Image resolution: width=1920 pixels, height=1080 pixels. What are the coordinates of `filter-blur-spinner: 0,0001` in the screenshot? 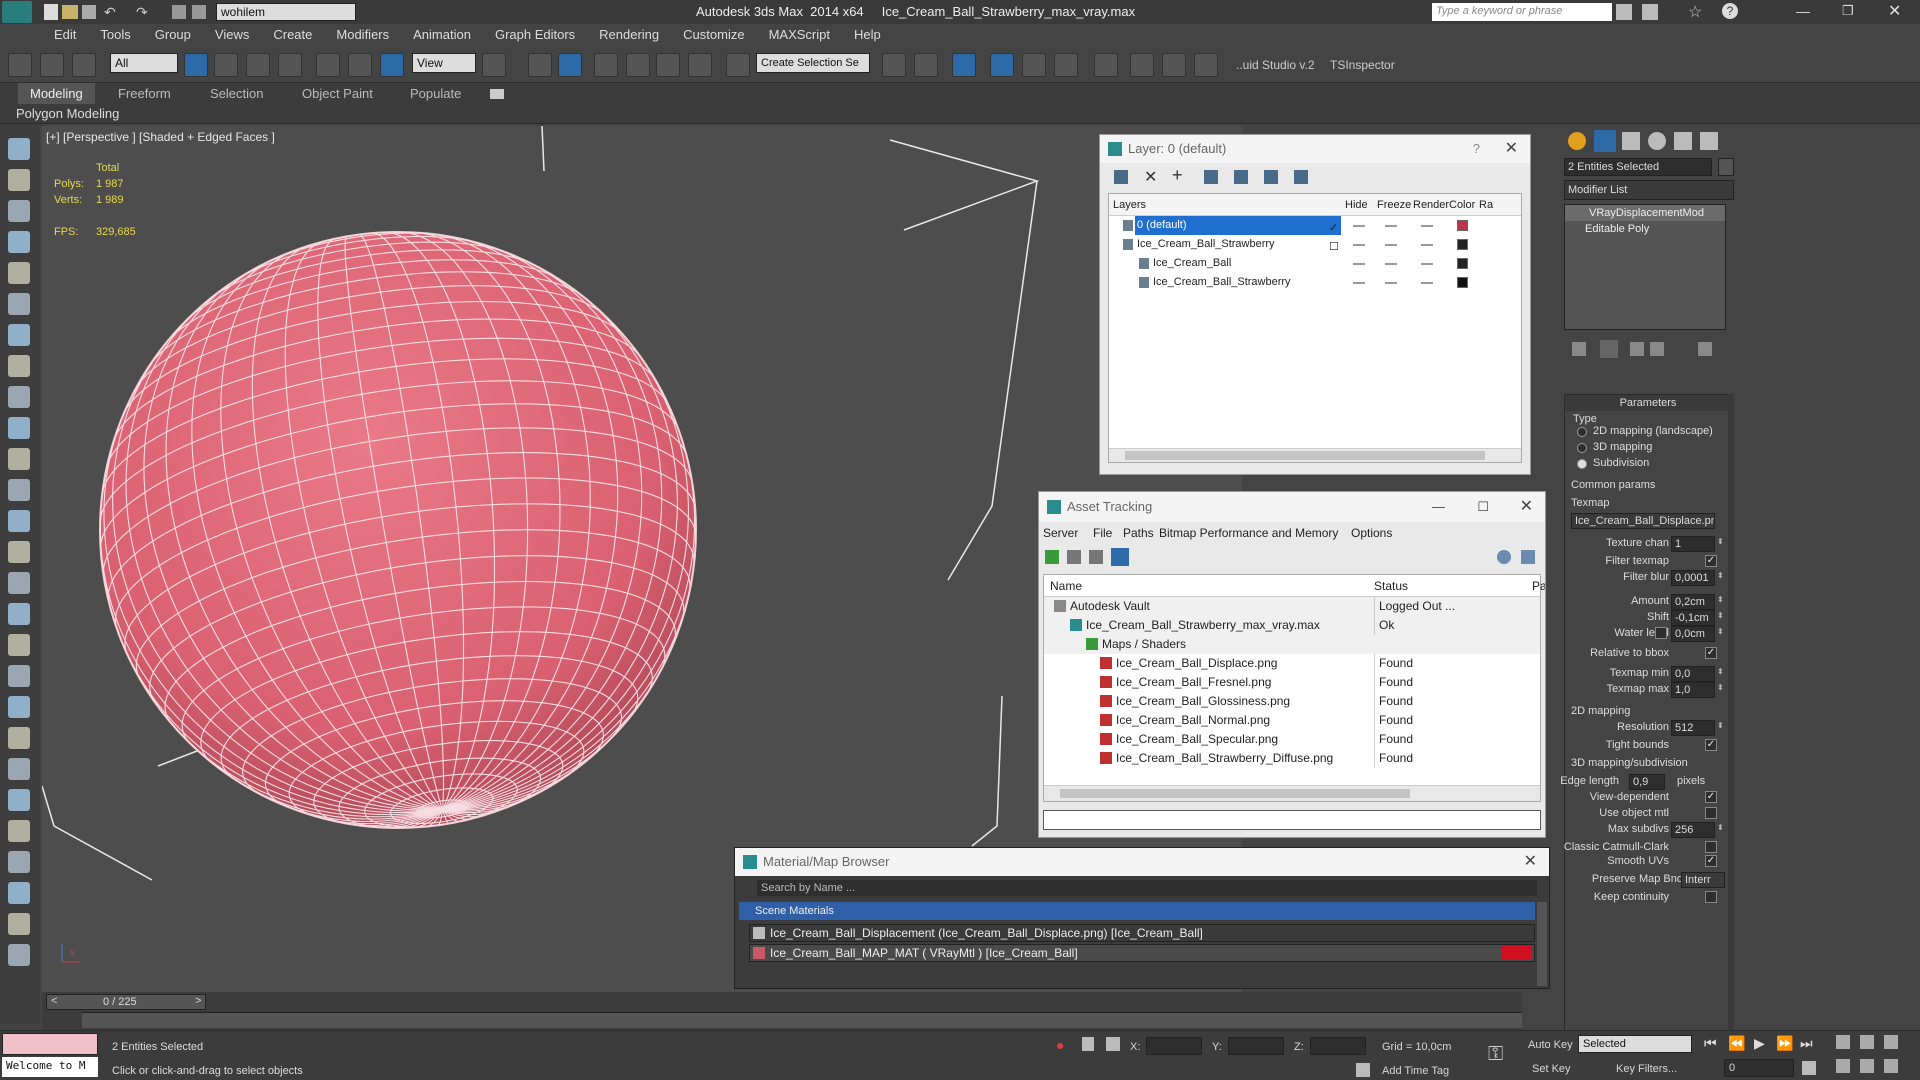 It's located at (1693, 578).